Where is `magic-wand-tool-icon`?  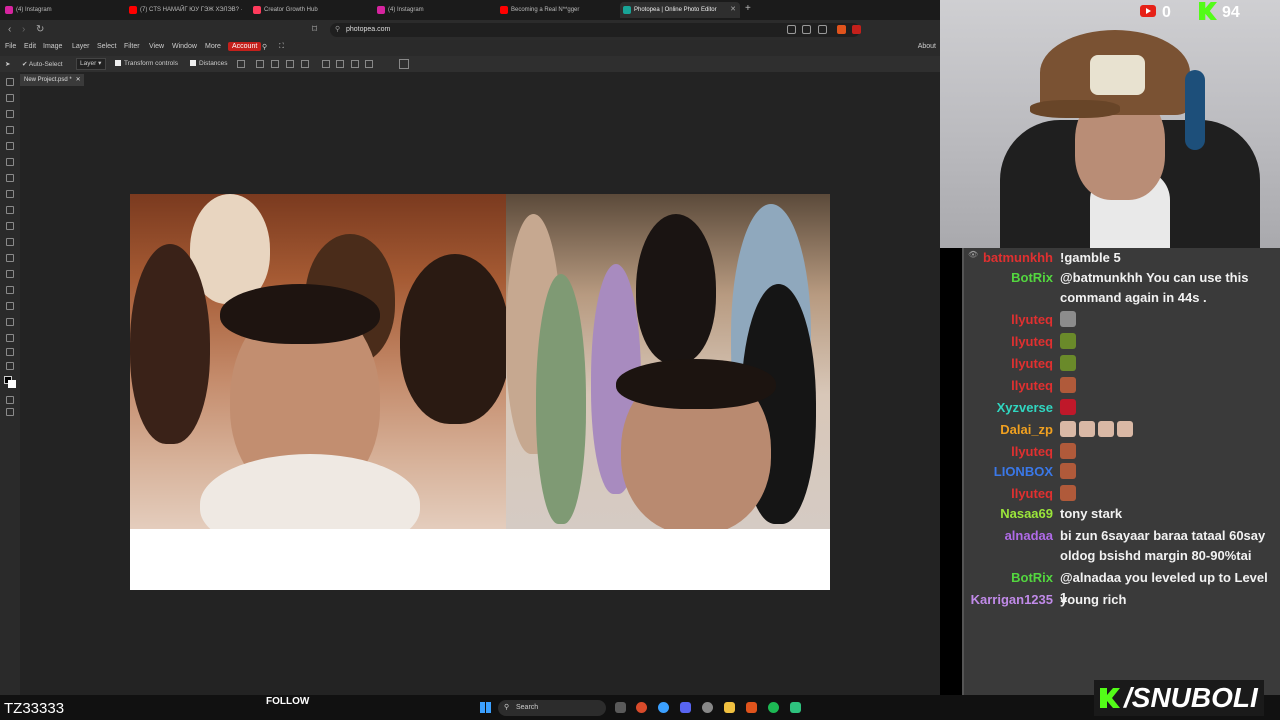
magic-wand-tool-icon is located at coordinates (10, 130).